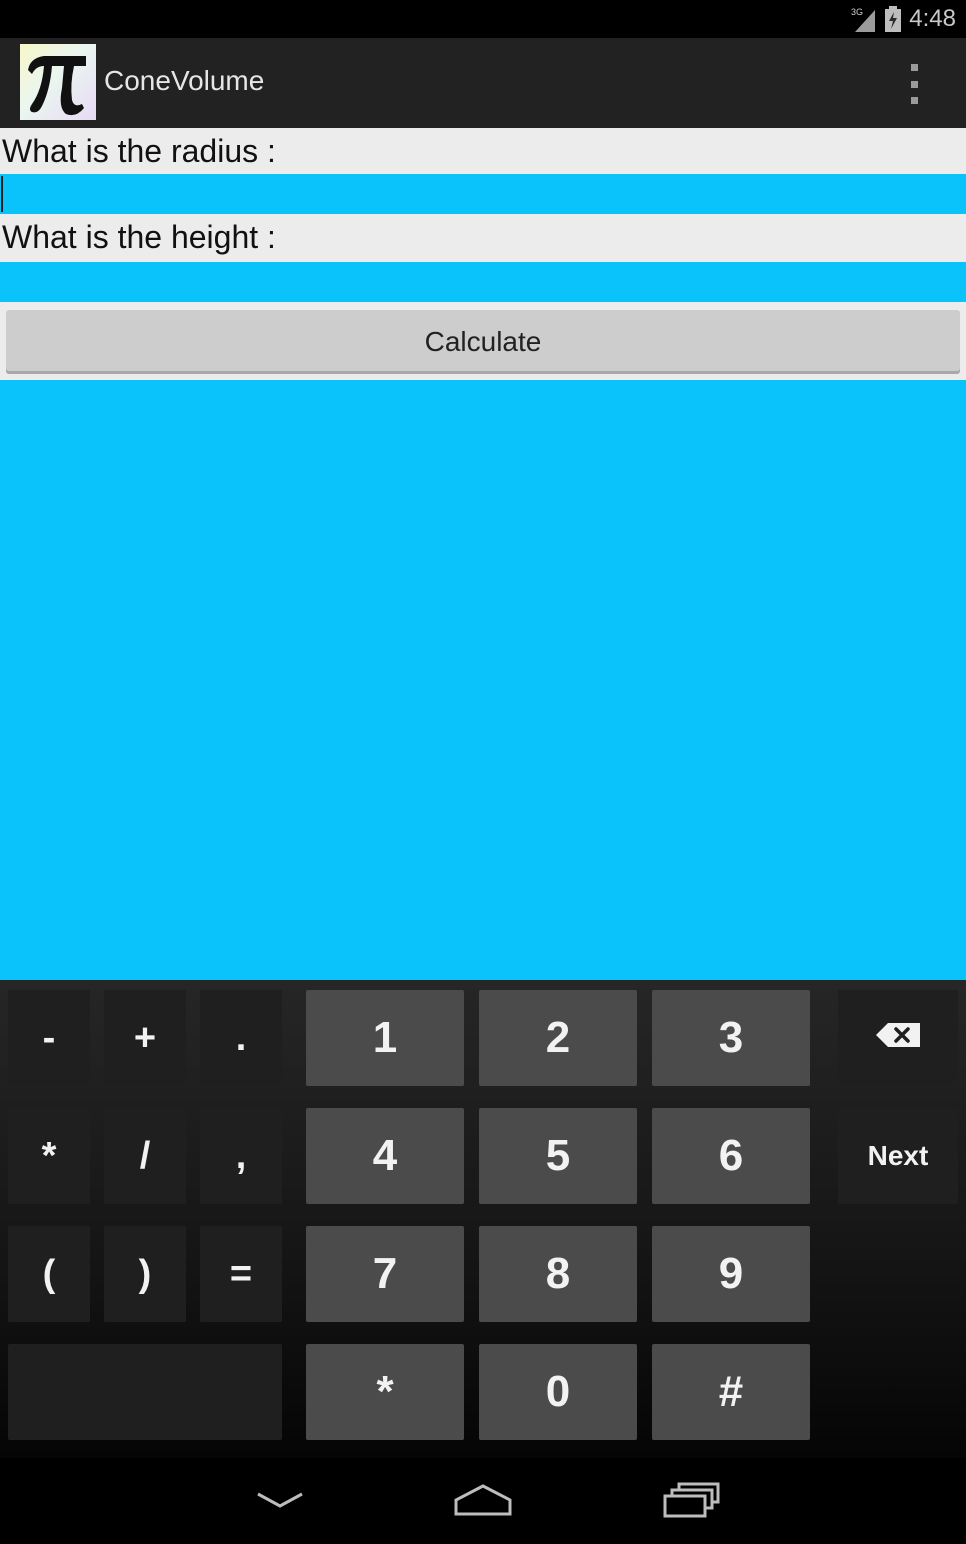  I want to click on key-8: 8, so click(558, 1274).